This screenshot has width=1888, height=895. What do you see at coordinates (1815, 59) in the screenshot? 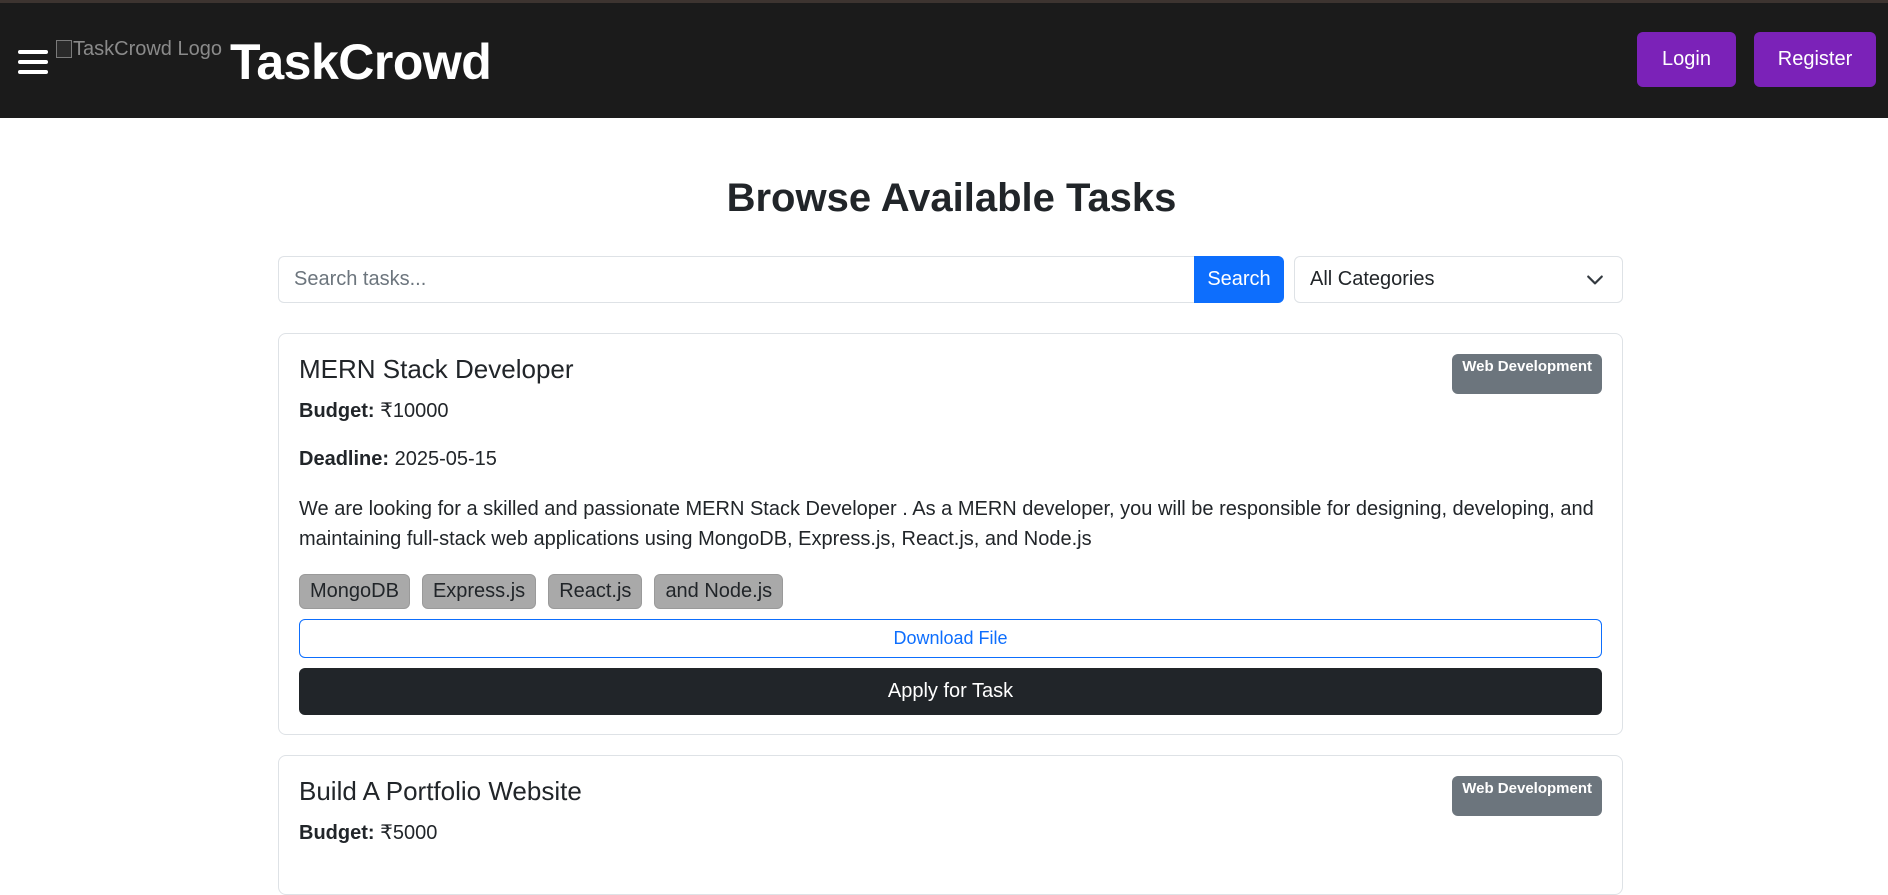
I see `register-button: Register` at bounding box center [1815, 59].